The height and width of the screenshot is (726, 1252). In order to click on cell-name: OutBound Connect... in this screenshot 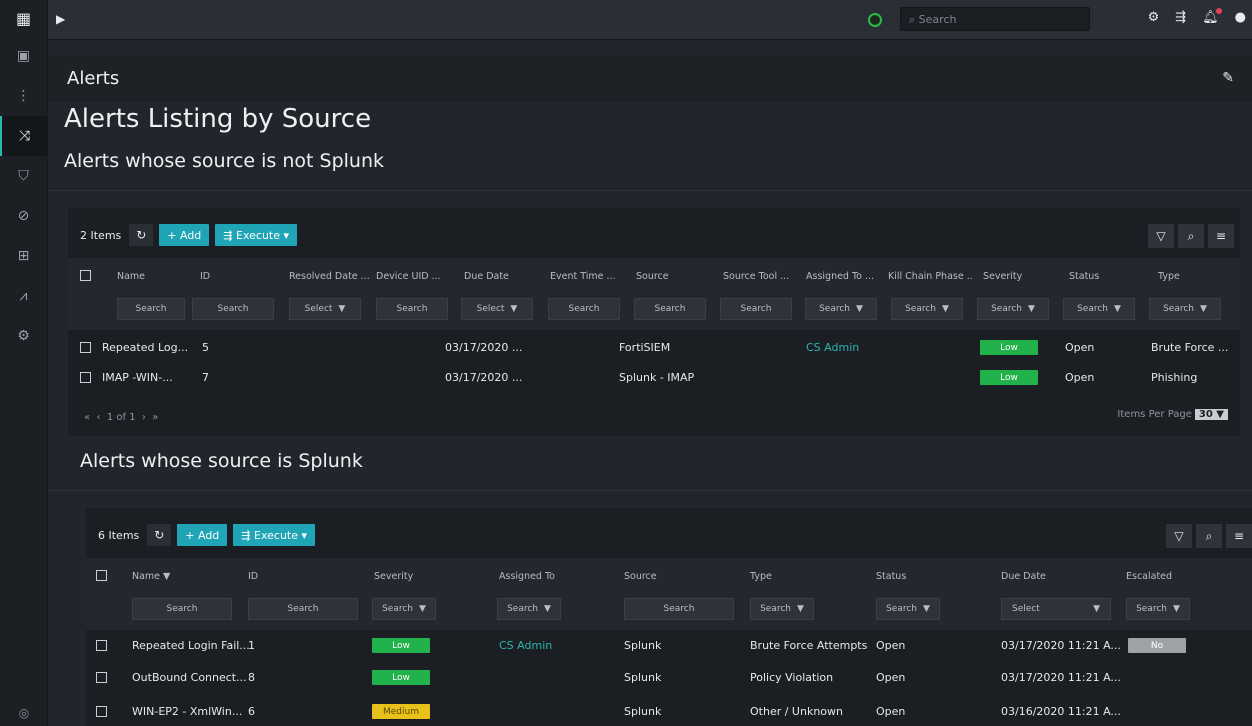, I will do `click(189, 677)`.